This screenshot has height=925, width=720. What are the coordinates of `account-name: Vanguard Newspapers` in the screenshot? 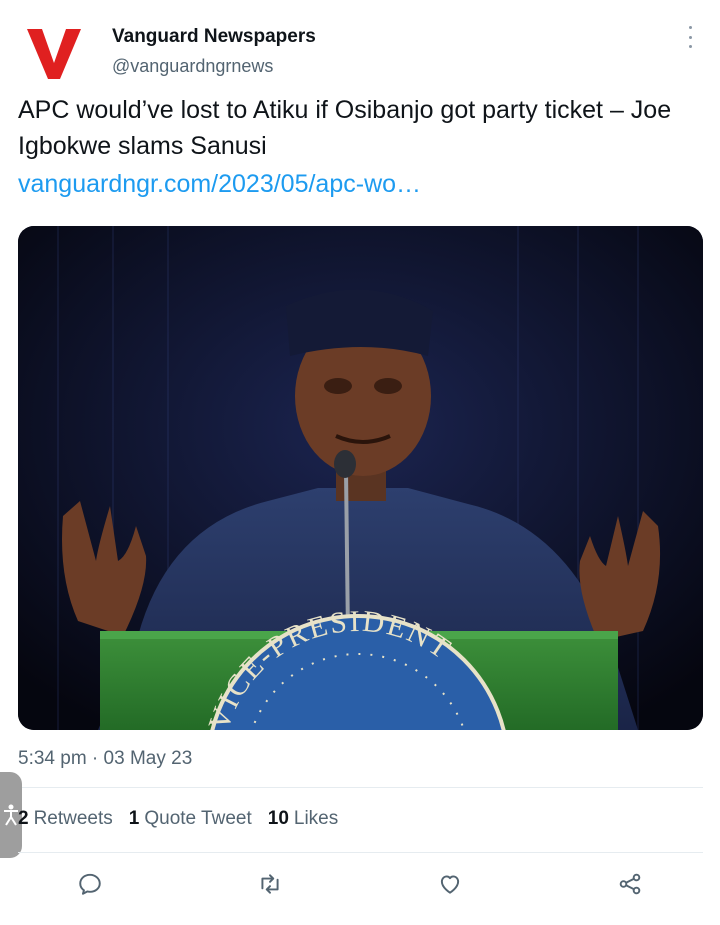 It's located at (214, 37).